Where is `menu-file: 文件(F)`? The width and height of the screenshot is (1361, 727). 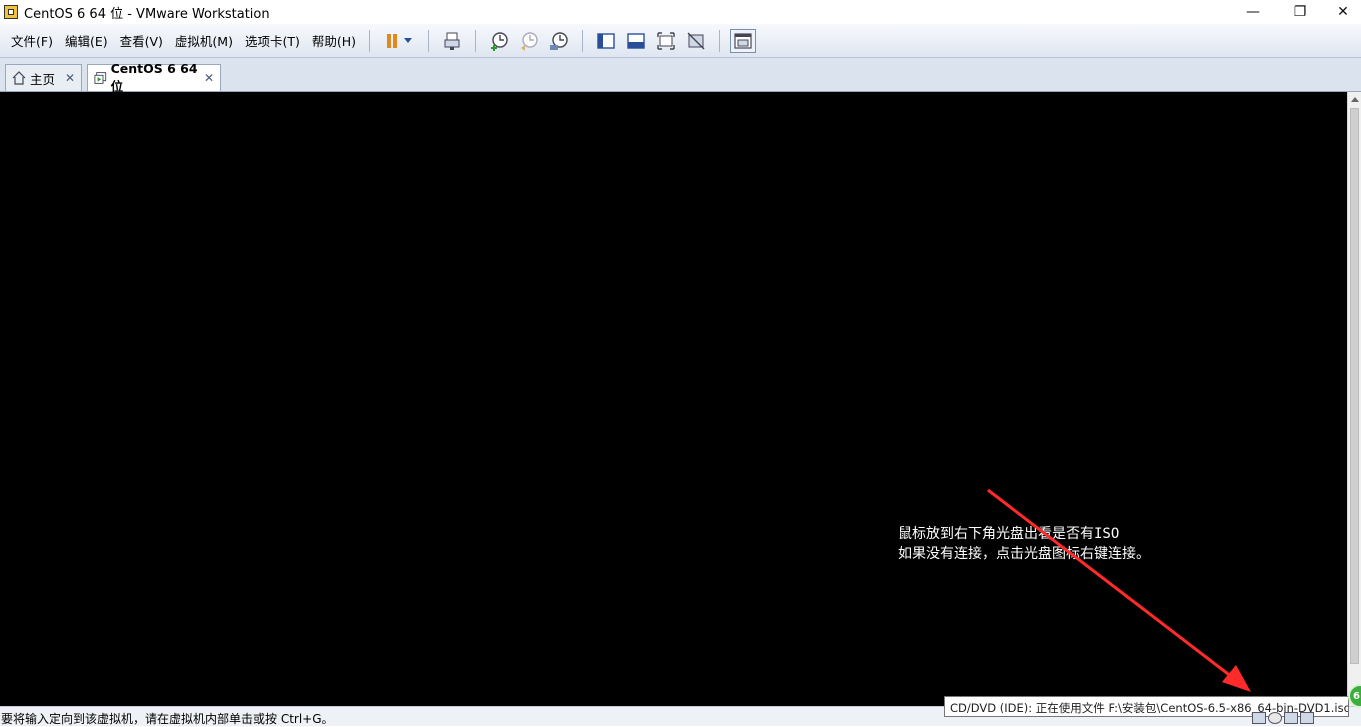 menu-file: 文件(F) is located at coordinates (32, 40).